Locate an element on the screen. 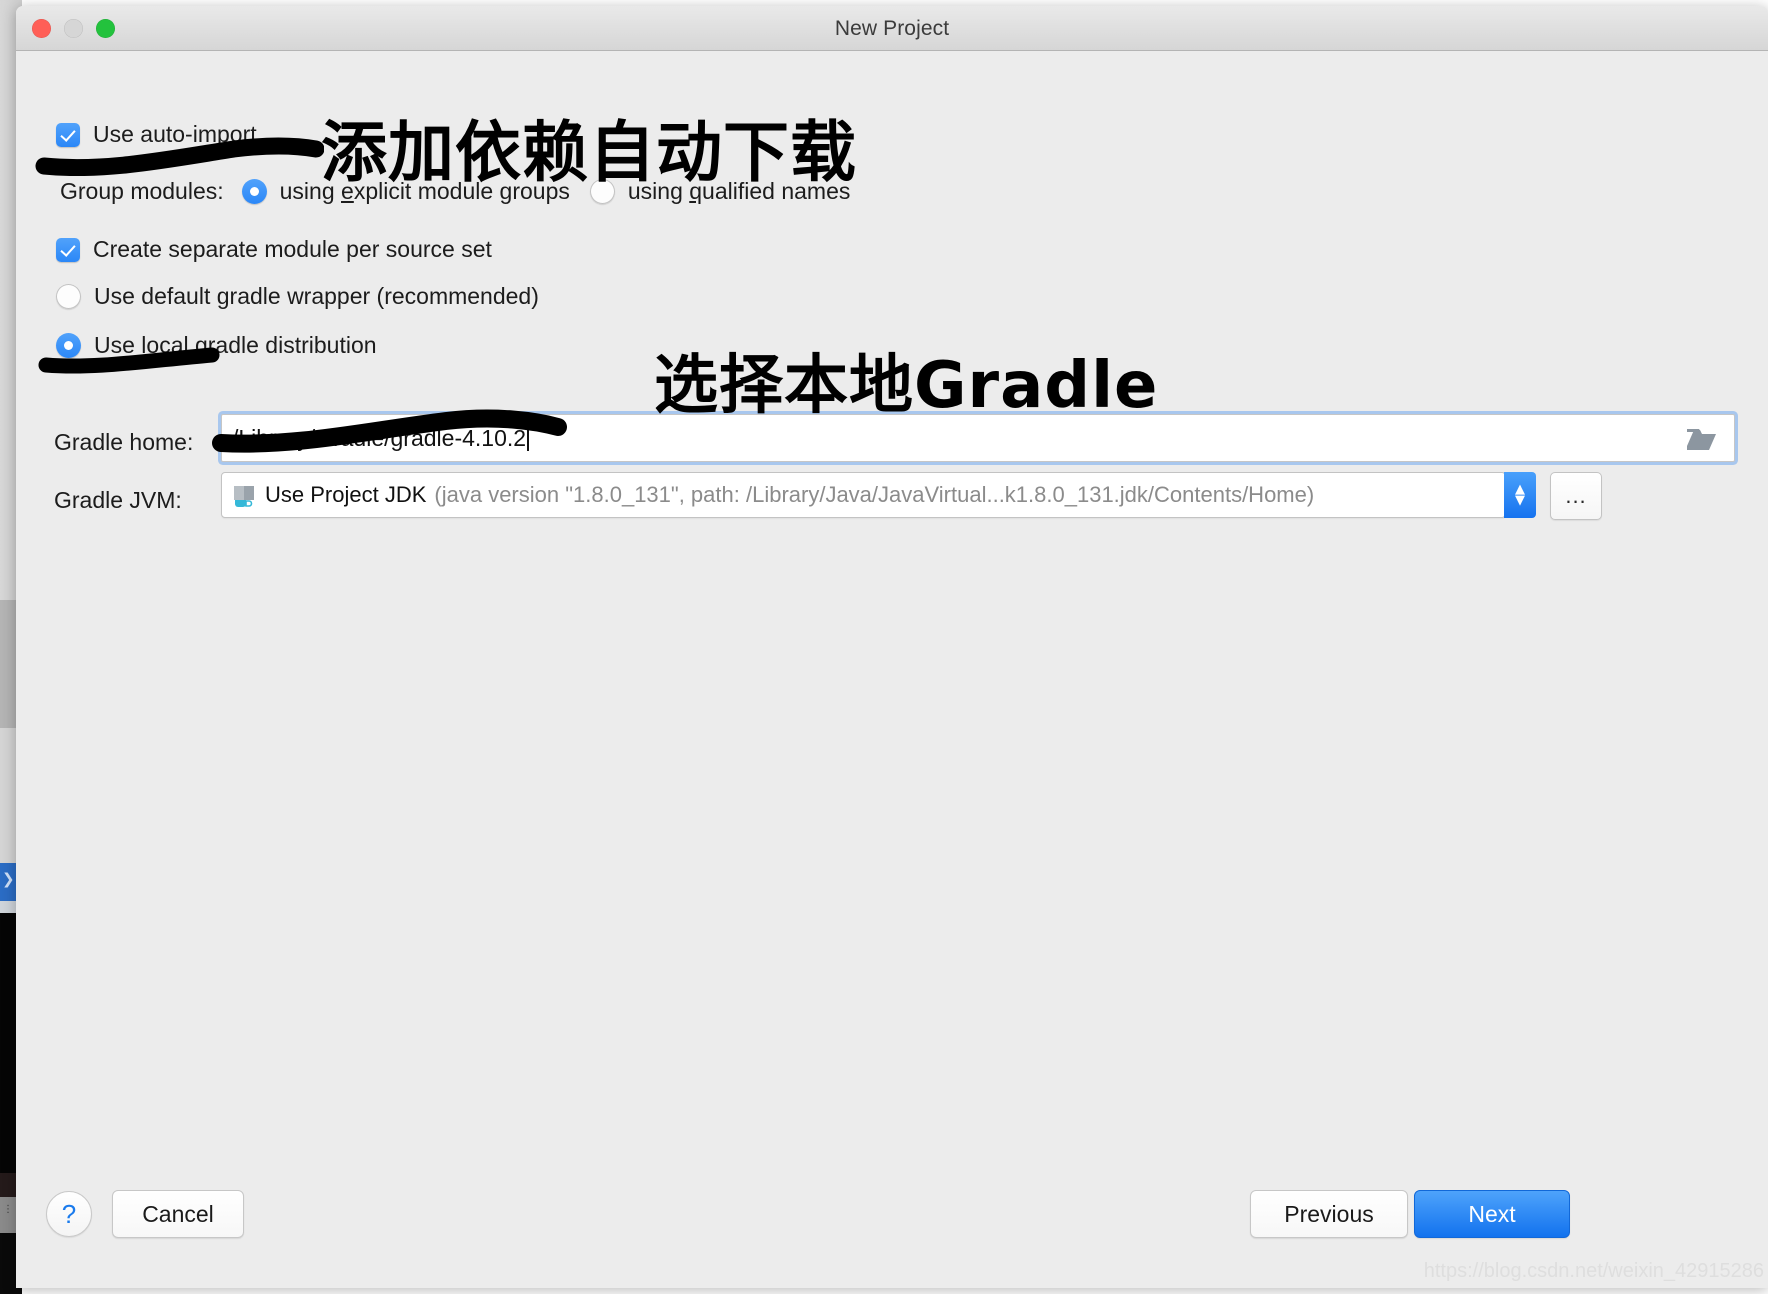 The height and width of the screenshot is (1294, 1768). help-button: ? is located at coordinates (69, 1214).